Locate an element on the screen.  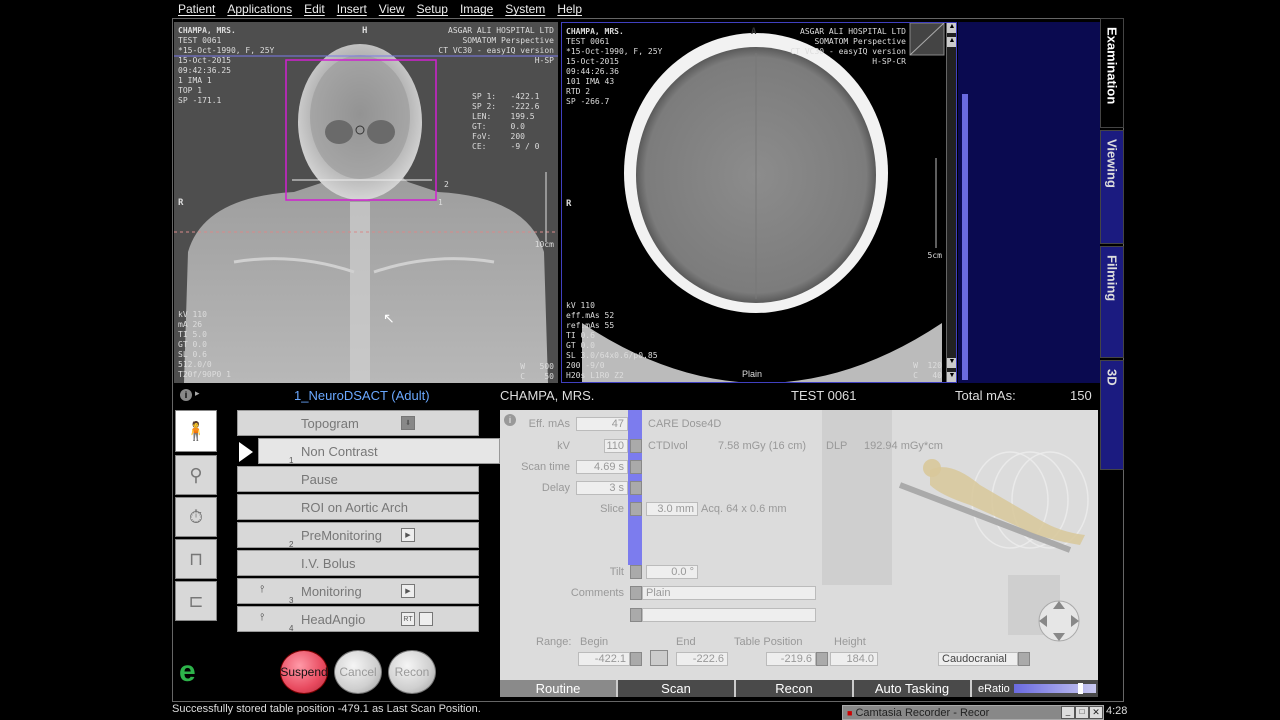
protocol-step-pause: Pause is located at coordinates (358, 479).